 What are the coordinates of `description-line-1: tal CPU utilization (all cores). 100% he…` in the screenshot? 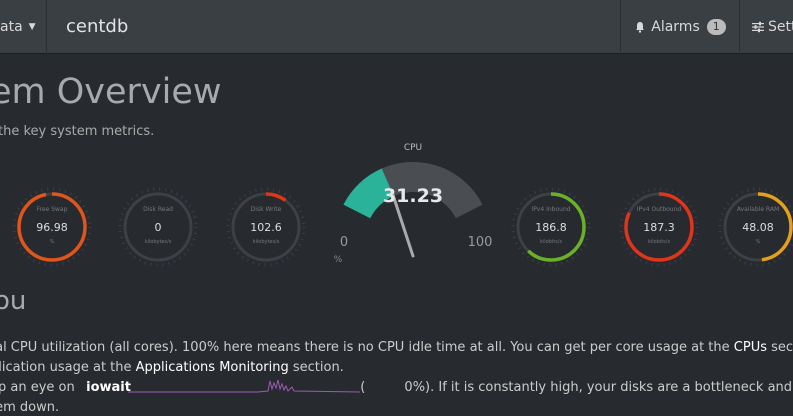 It's located at (396, 347).